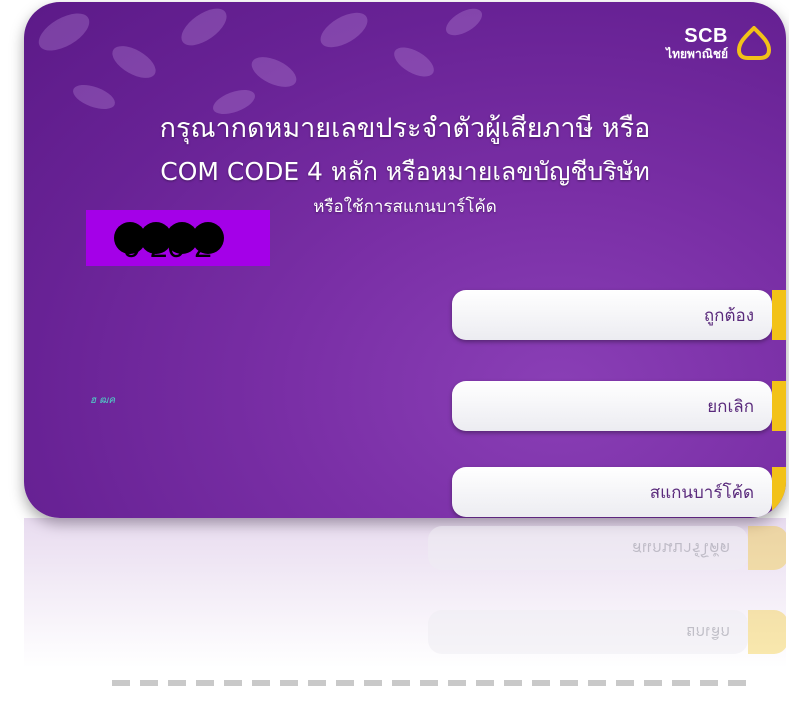  I want to click on scb-house-icon, so click(754, 43).